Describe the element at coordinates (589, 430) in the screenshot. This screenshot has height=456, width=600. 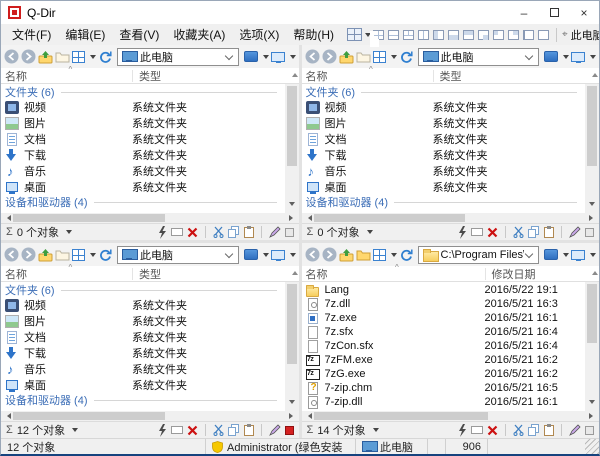
I see `pane-indicator-icon` at that location.